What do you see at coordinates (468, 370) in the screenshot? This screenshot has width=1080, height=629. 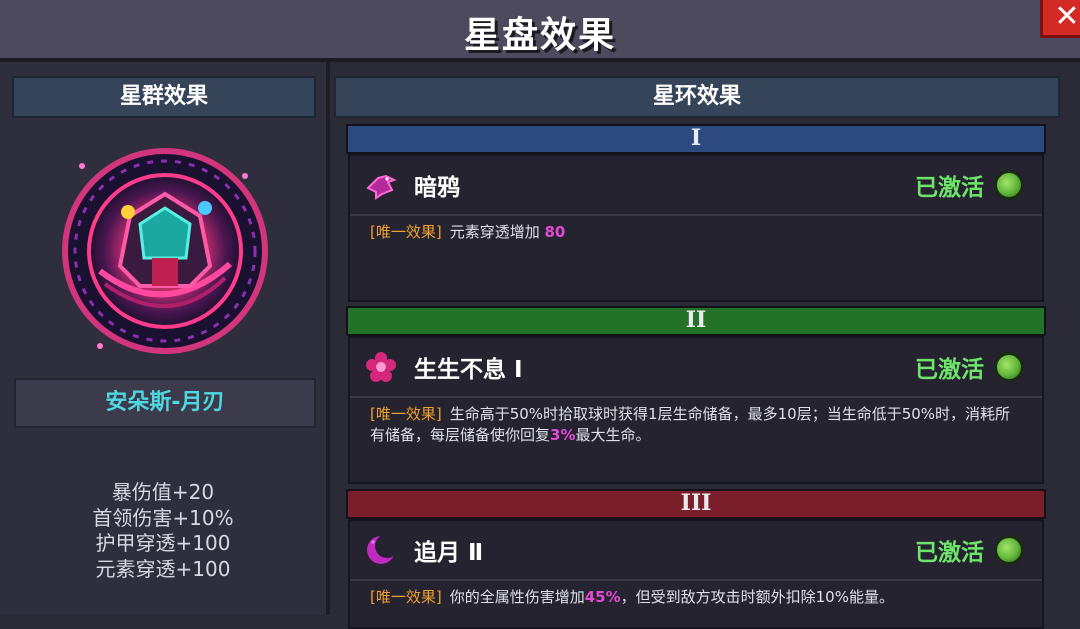 I see `ring-name: 生生不息 Ⅰ` at bounding box center [468, 370].